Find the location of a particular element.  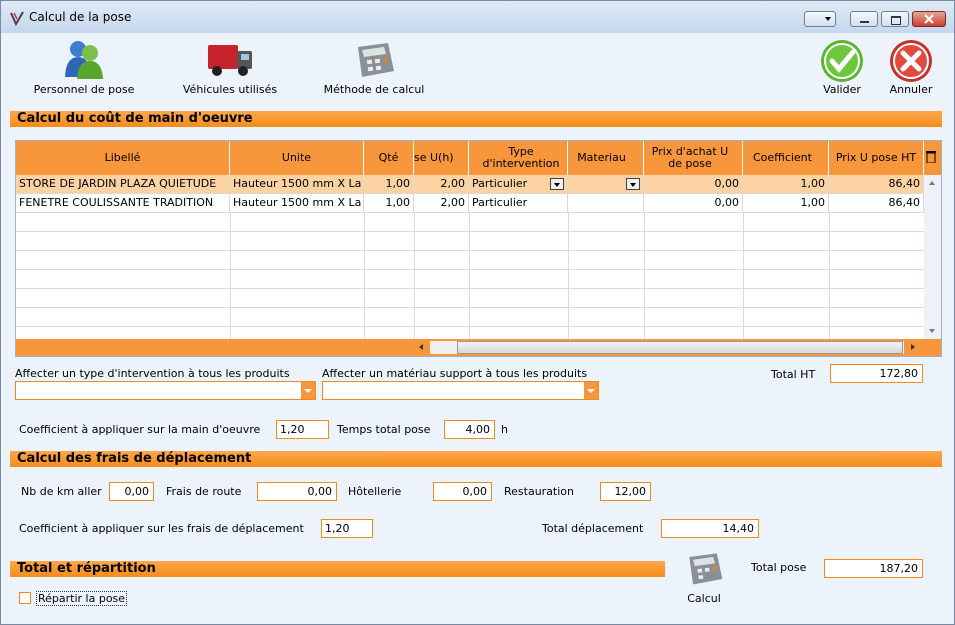

materiau-dropdown-button is located at coordinates (633, 184).